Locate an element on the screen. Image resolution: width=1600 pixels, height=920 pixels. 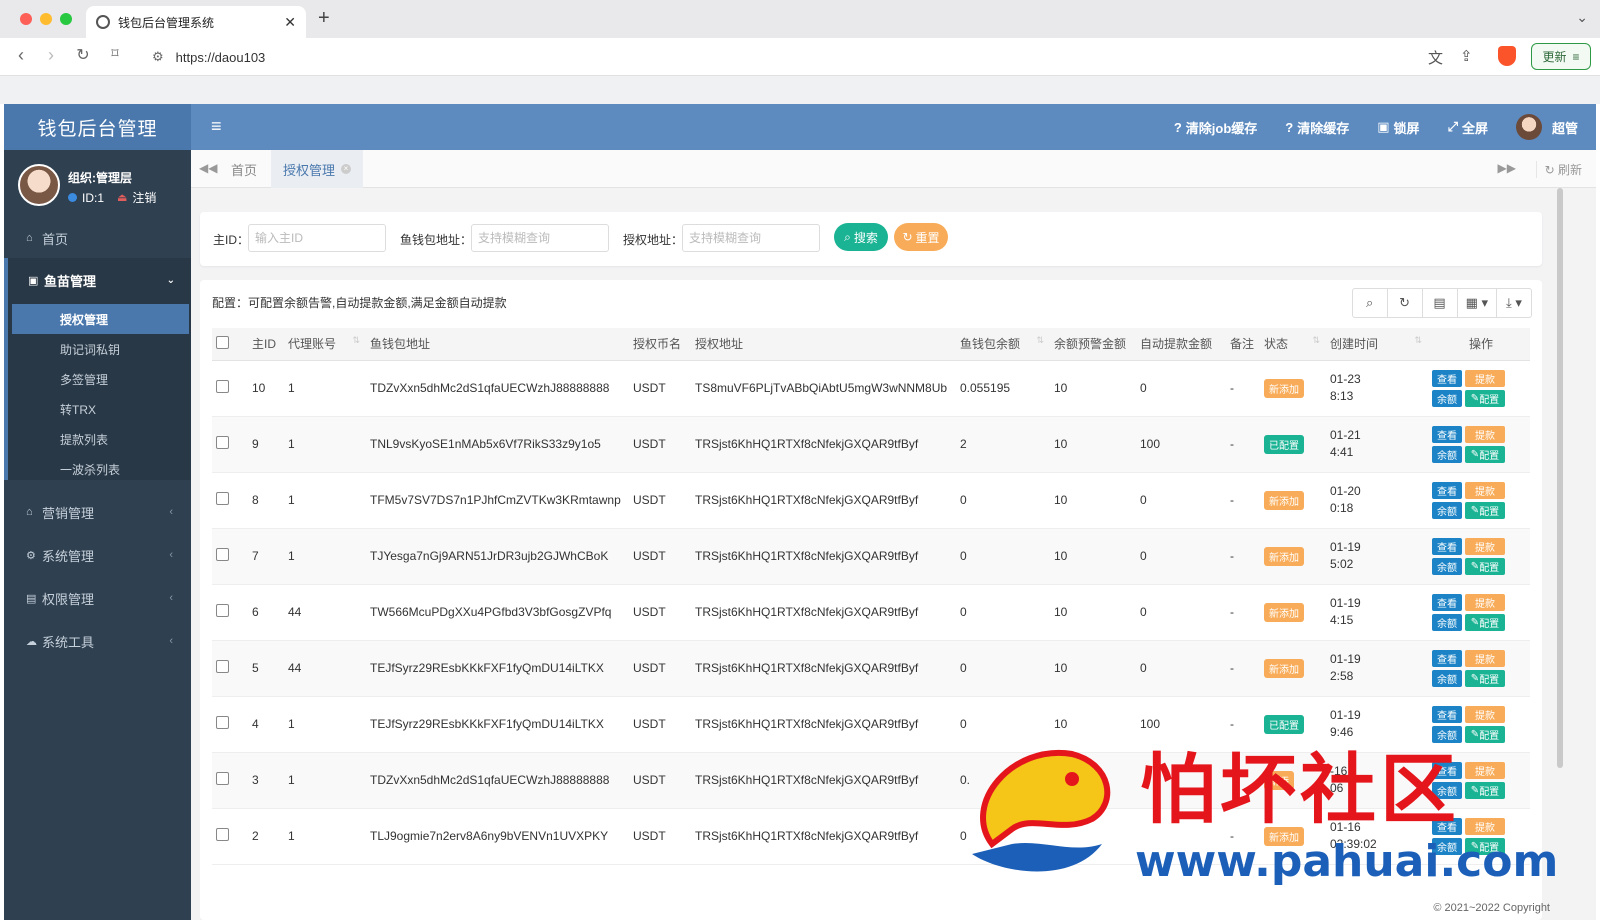
auth-addr-input is located at coordinates (751, 238).